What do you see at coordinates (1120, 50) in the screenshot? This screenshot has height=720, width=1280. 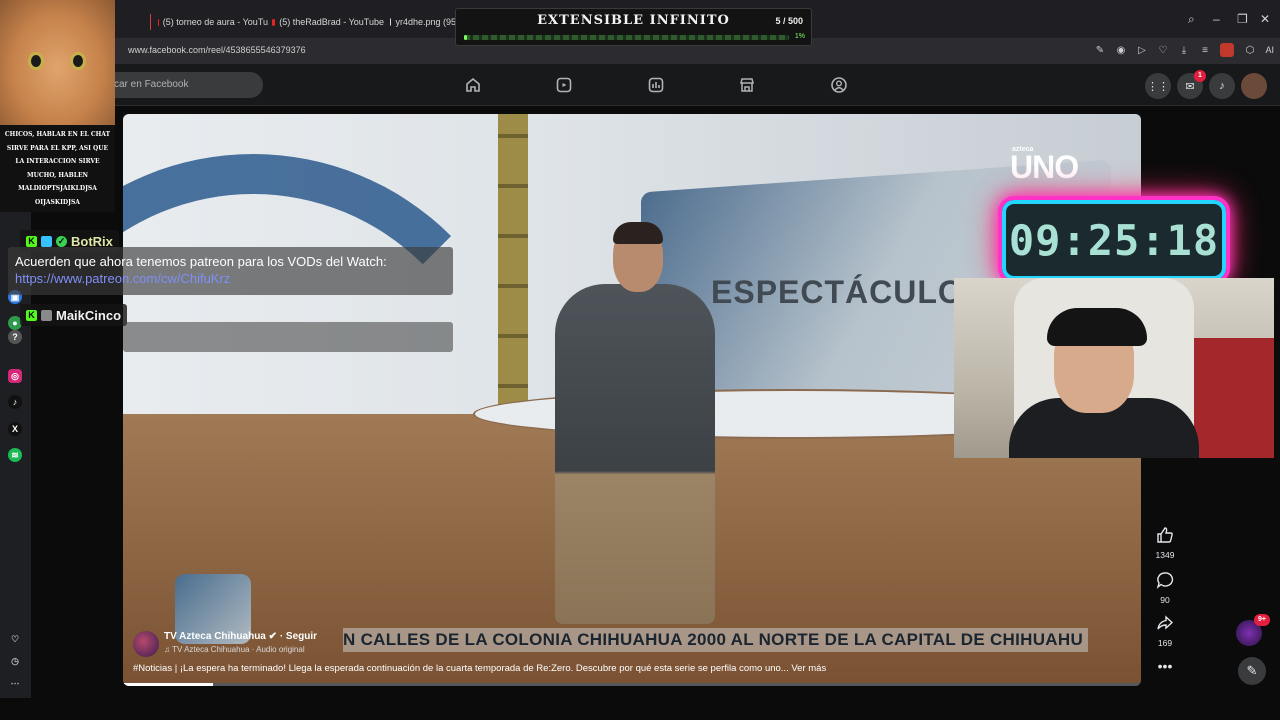 I see `camera-icon: ◉` at bounding box center [1120, 50].